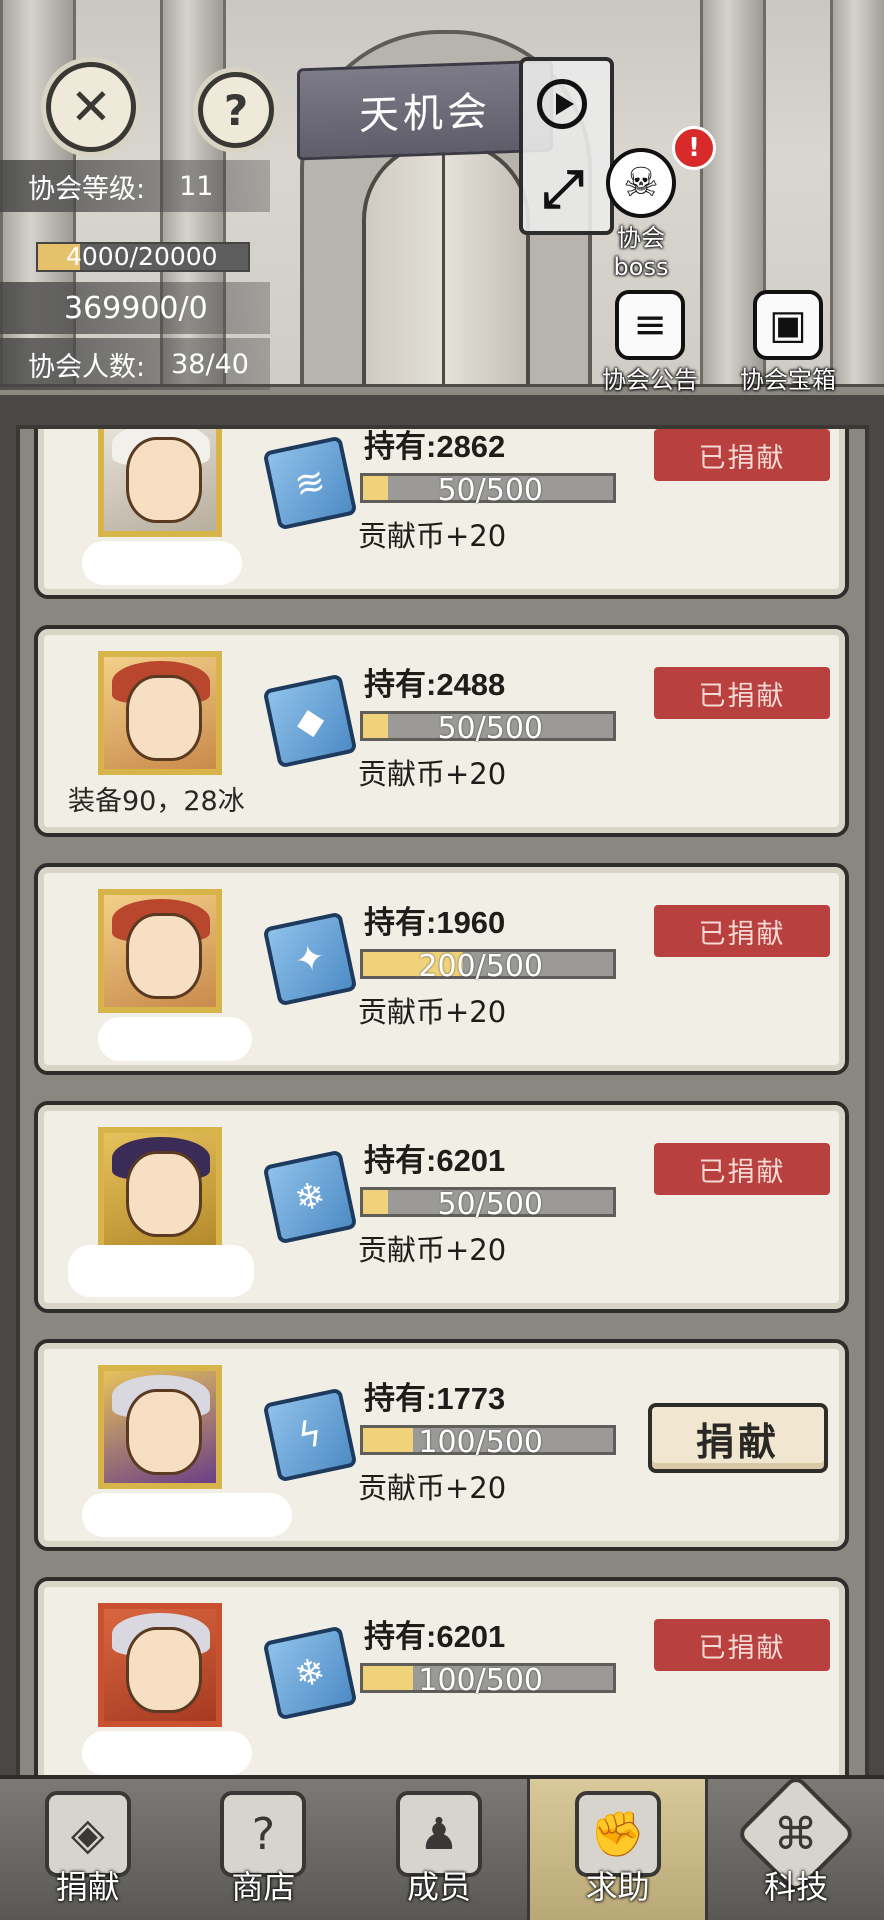 Image resolution: width=884 pixels, height=1920 pixels. I want to click on nav-tab-label: 捐献, so click(87, 1887).